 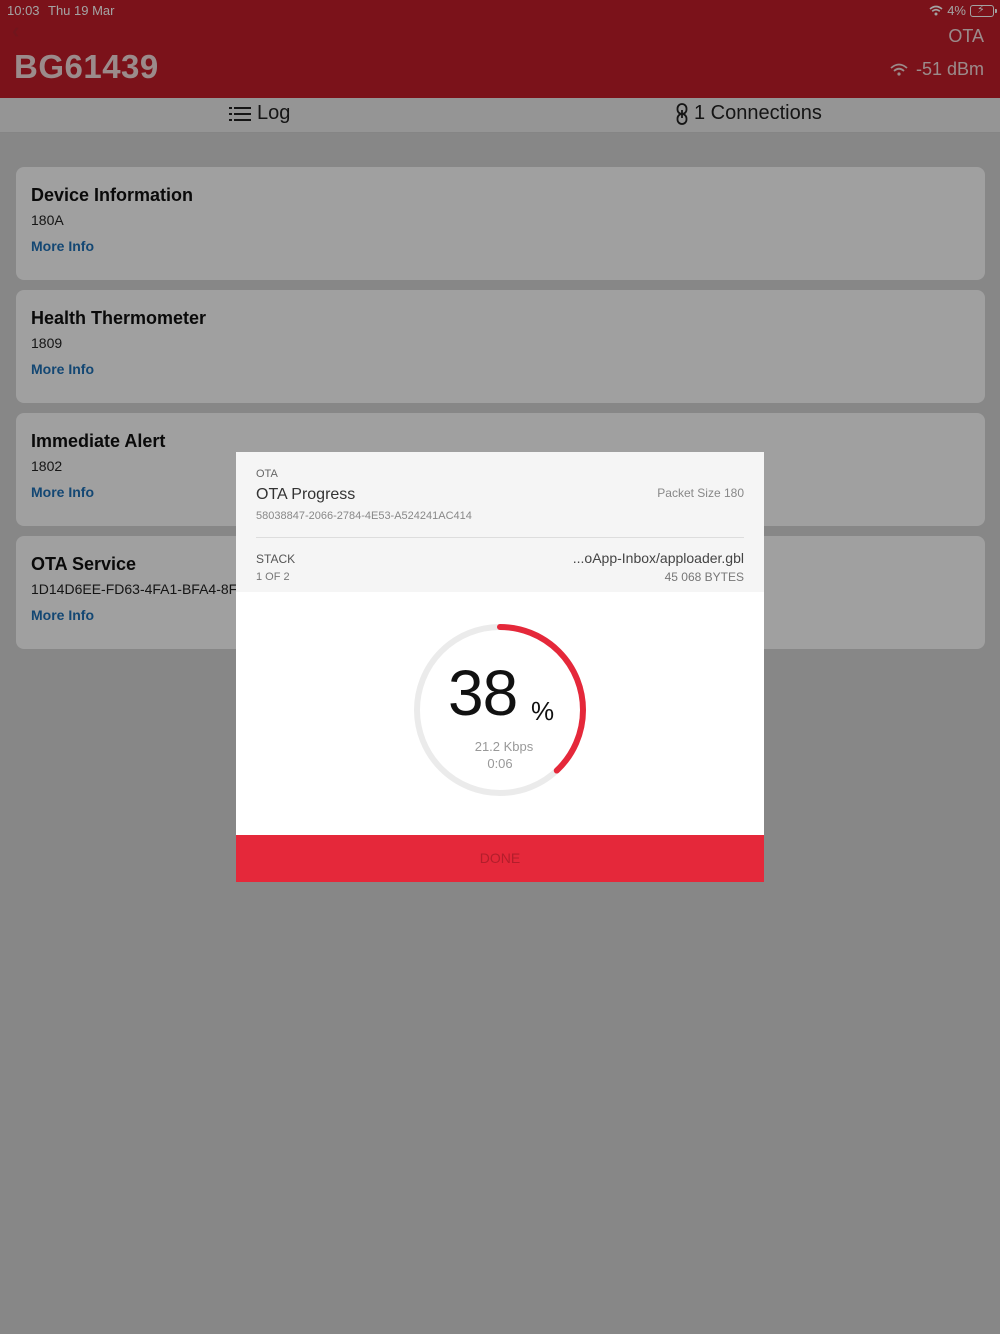 What do you see at coordinates (276, 559) in the screenshot?
I see `stack-label: STACK` at bounding box center [276, 559].